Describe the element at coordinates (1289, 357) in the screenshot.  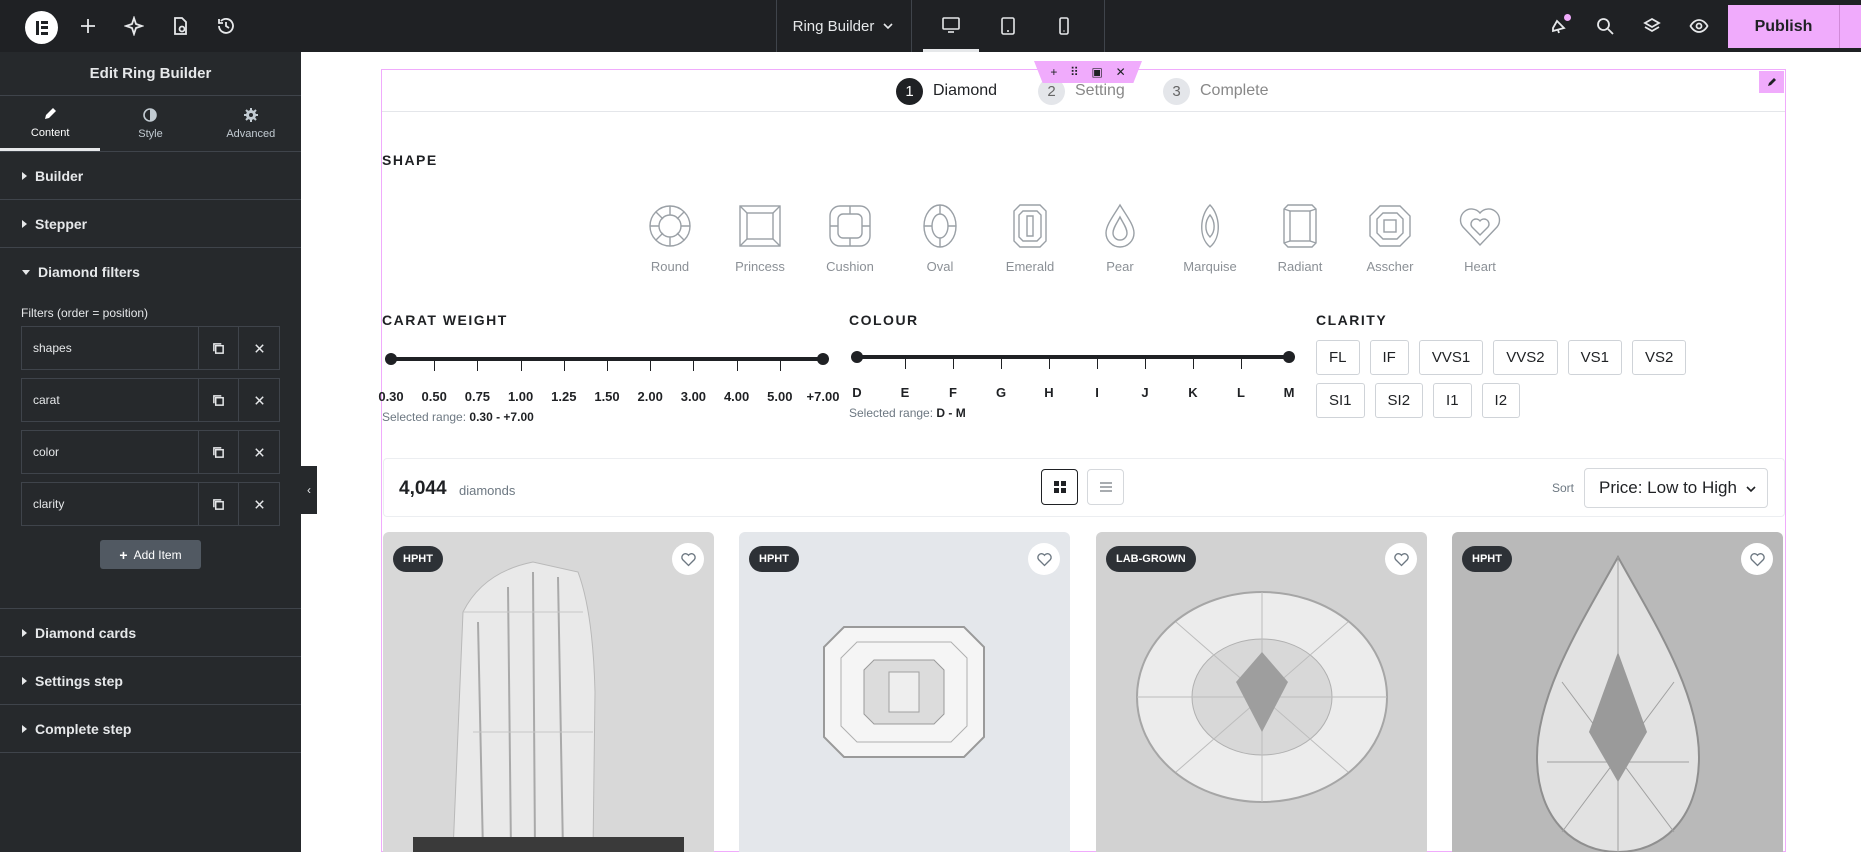
I see `colour-max-handle` at that location.